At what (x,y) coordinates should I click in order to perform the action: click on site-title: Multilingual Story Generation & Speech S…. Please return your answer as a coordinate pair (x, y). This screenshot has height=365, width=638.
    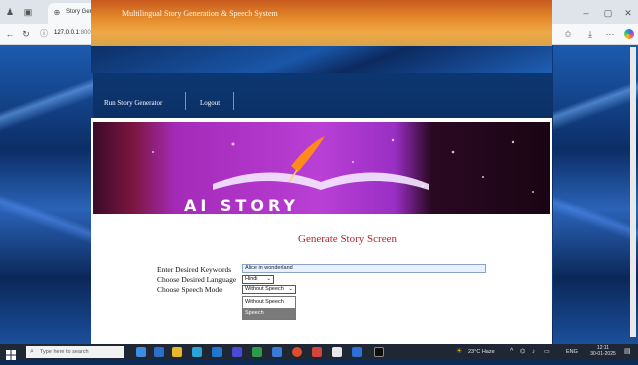
    Looking at the image, I should click on (200, 13).